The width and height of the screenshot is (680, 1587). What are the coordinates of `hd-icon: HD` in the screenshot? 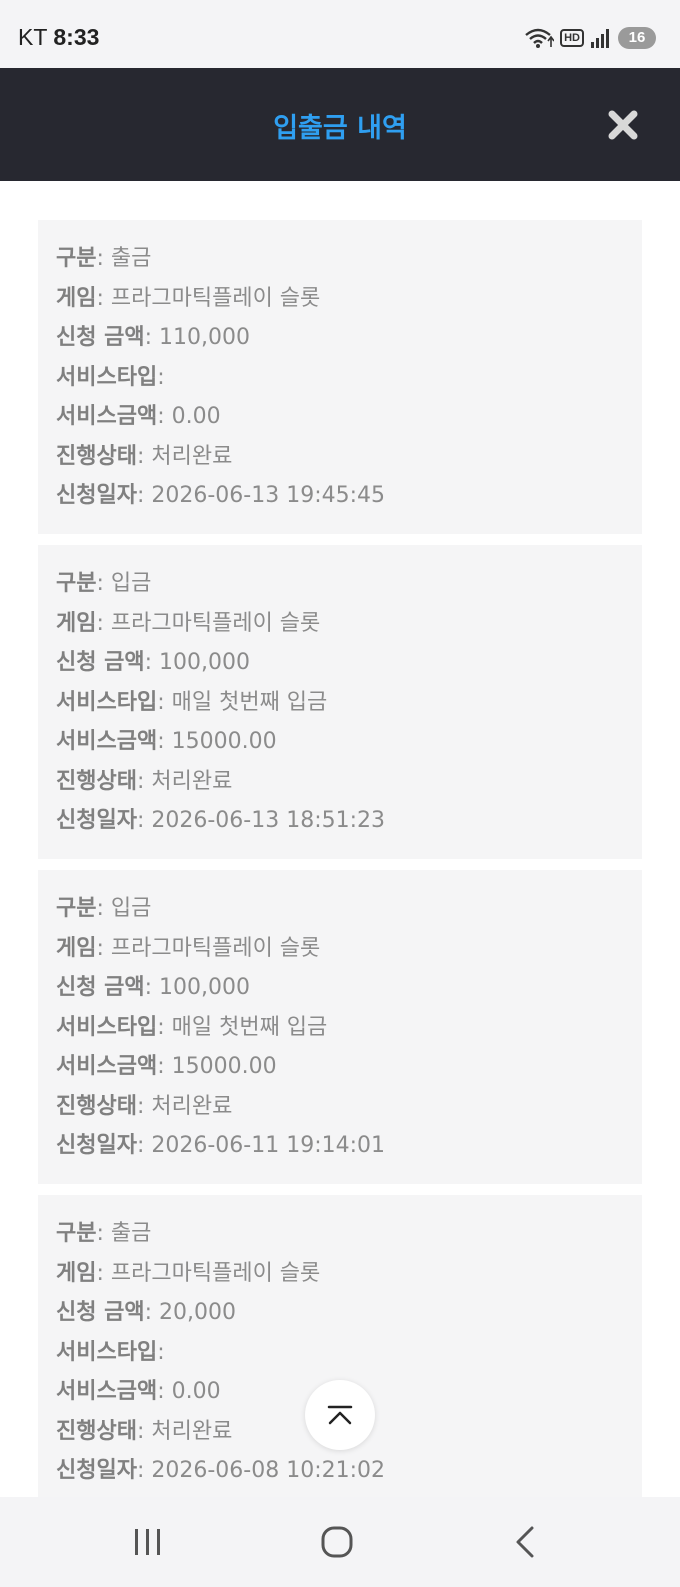 It's located at (572, 38).